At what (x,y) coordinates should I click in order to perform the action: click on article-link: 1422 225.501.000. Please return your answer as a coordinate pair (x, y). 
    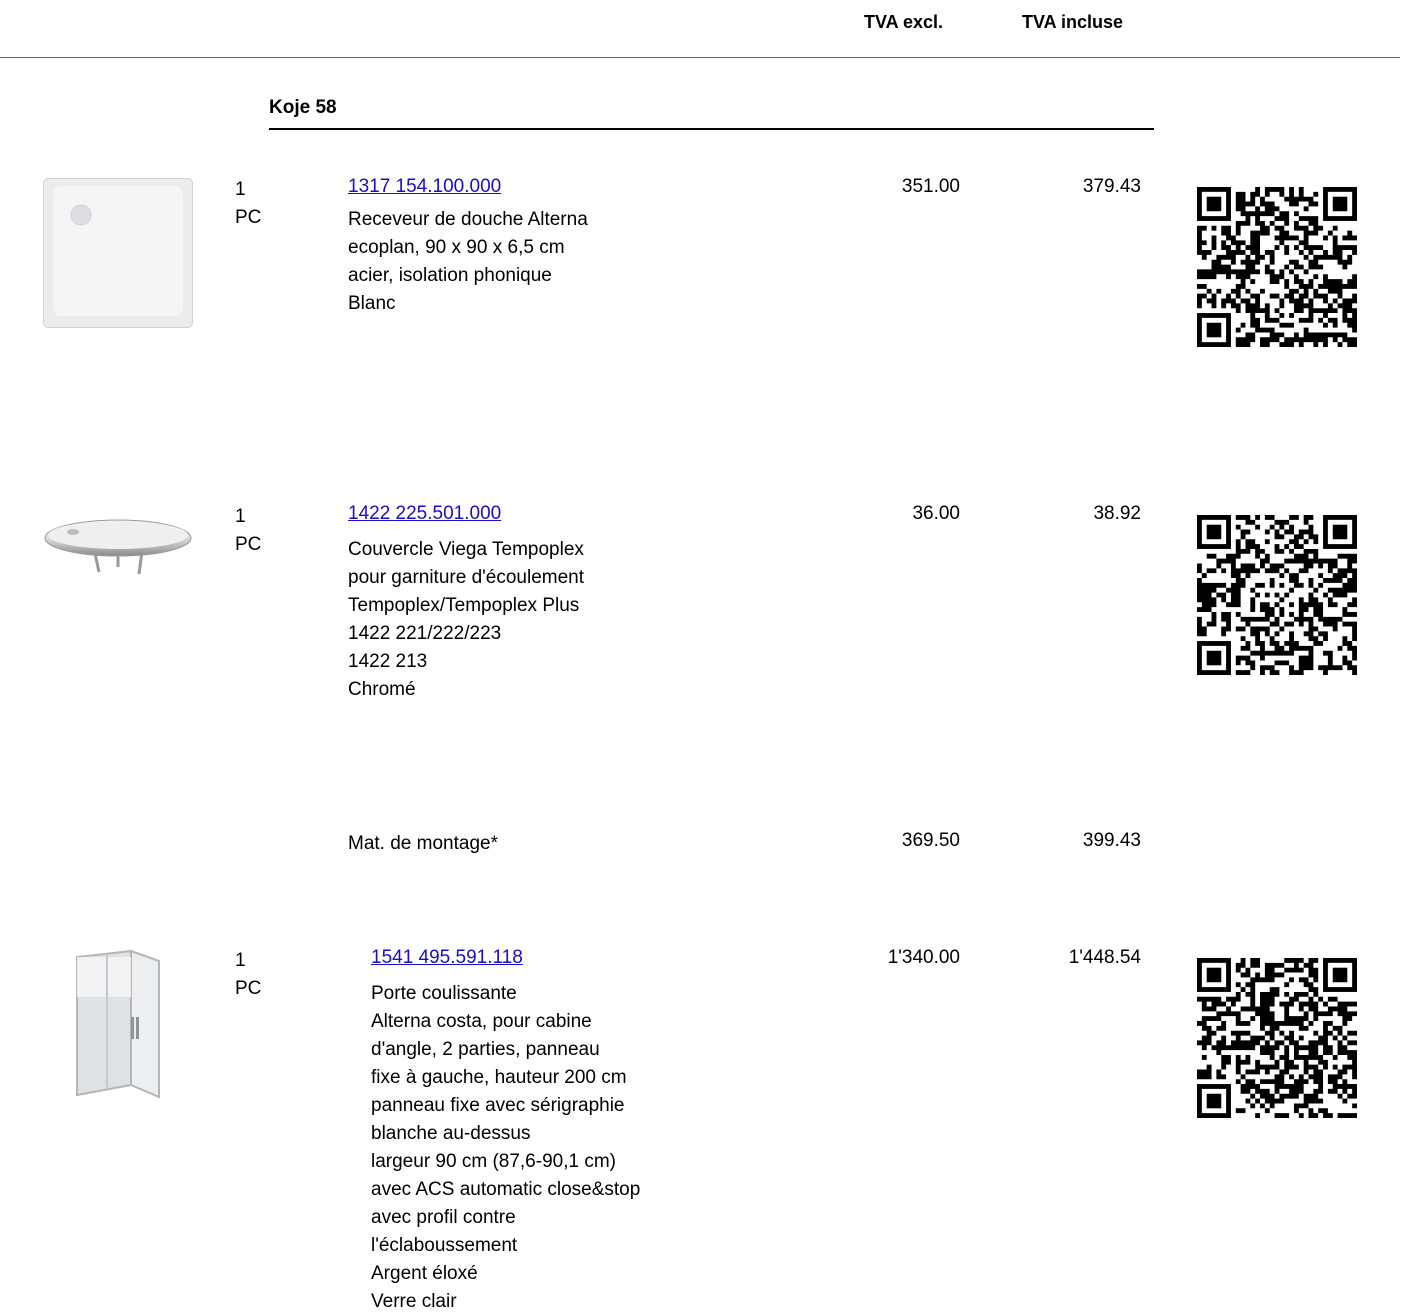
    Looking at the image, I should click on (424, 514).